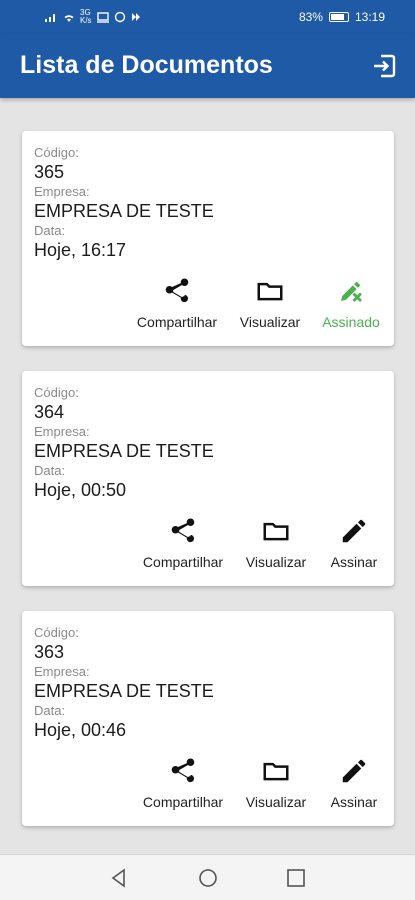  What do you see at coordinates (69, 18) in the screenshot?
I see `wifi-icon` at bounding box center [69, 18].